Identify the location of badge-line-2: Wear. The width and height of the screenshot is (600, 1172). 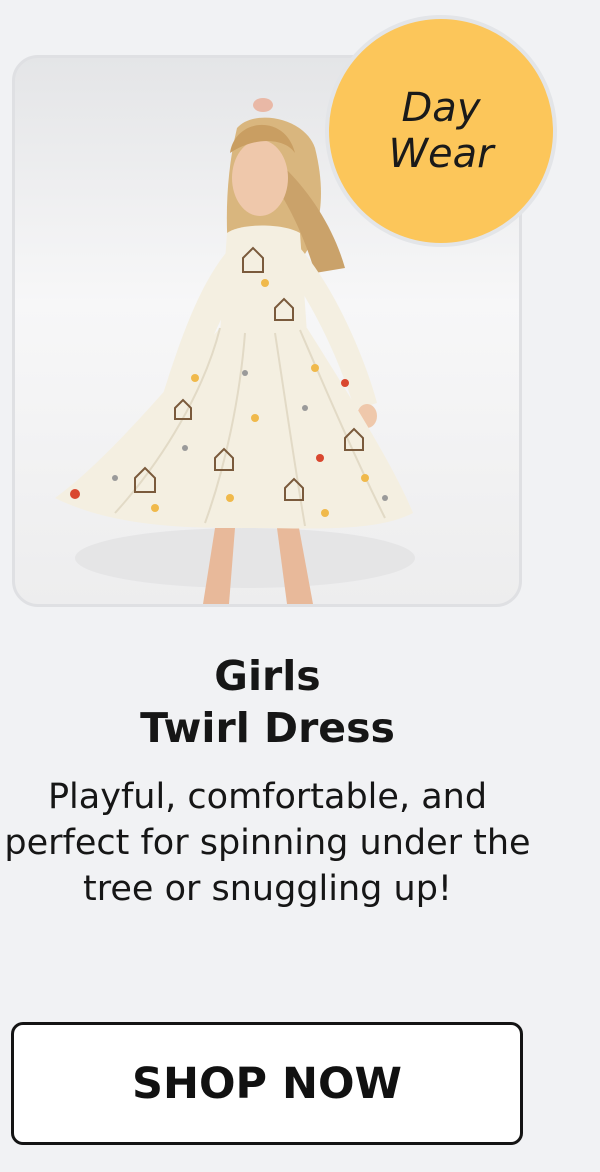
(441, 154).